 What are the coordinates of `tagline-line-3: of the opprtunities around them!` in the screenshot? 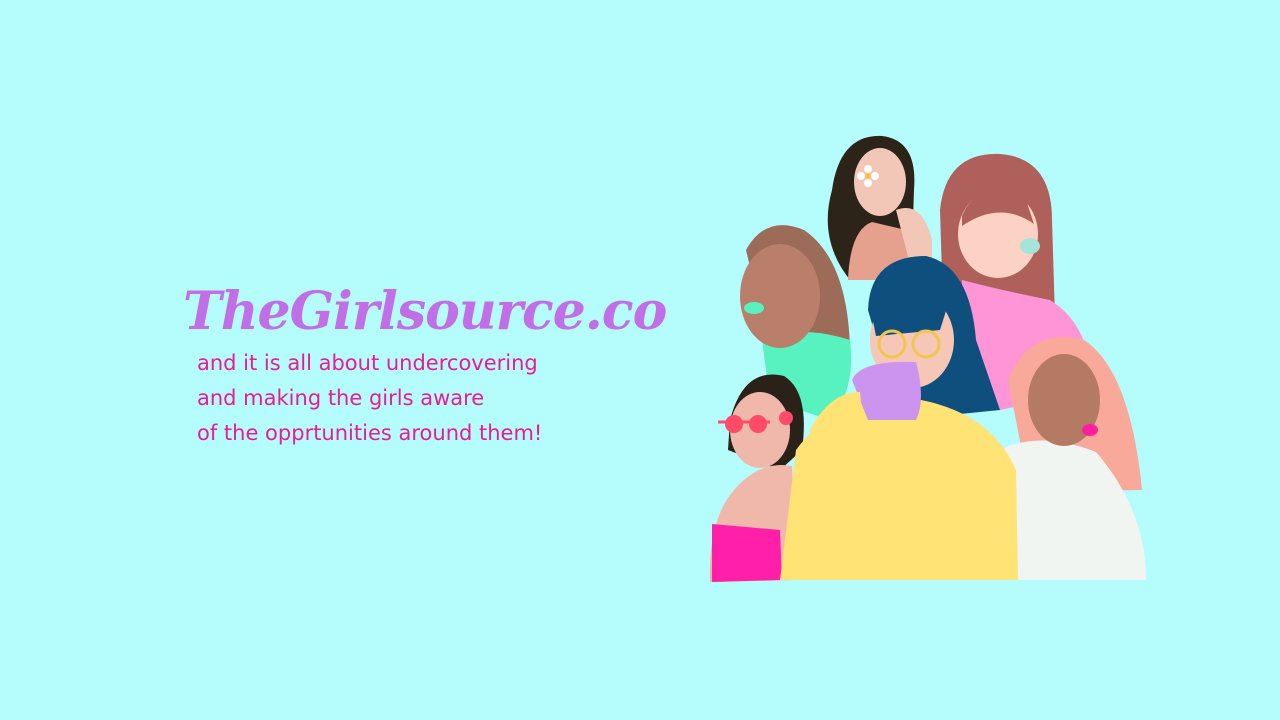 It's located at (370, 433).